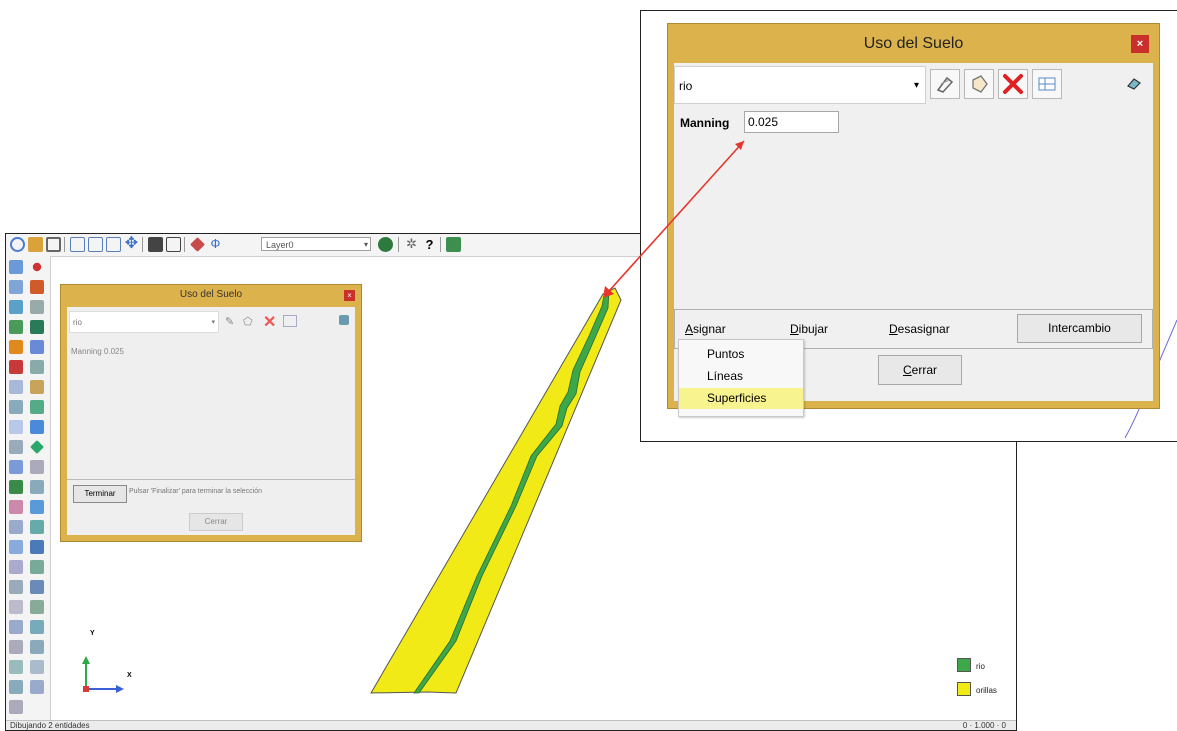 The image size is (1177, 731). Describe the element at coordinates (1079, 328) in the screenshot. I see `intercambio-button: Intercambio` at that location.